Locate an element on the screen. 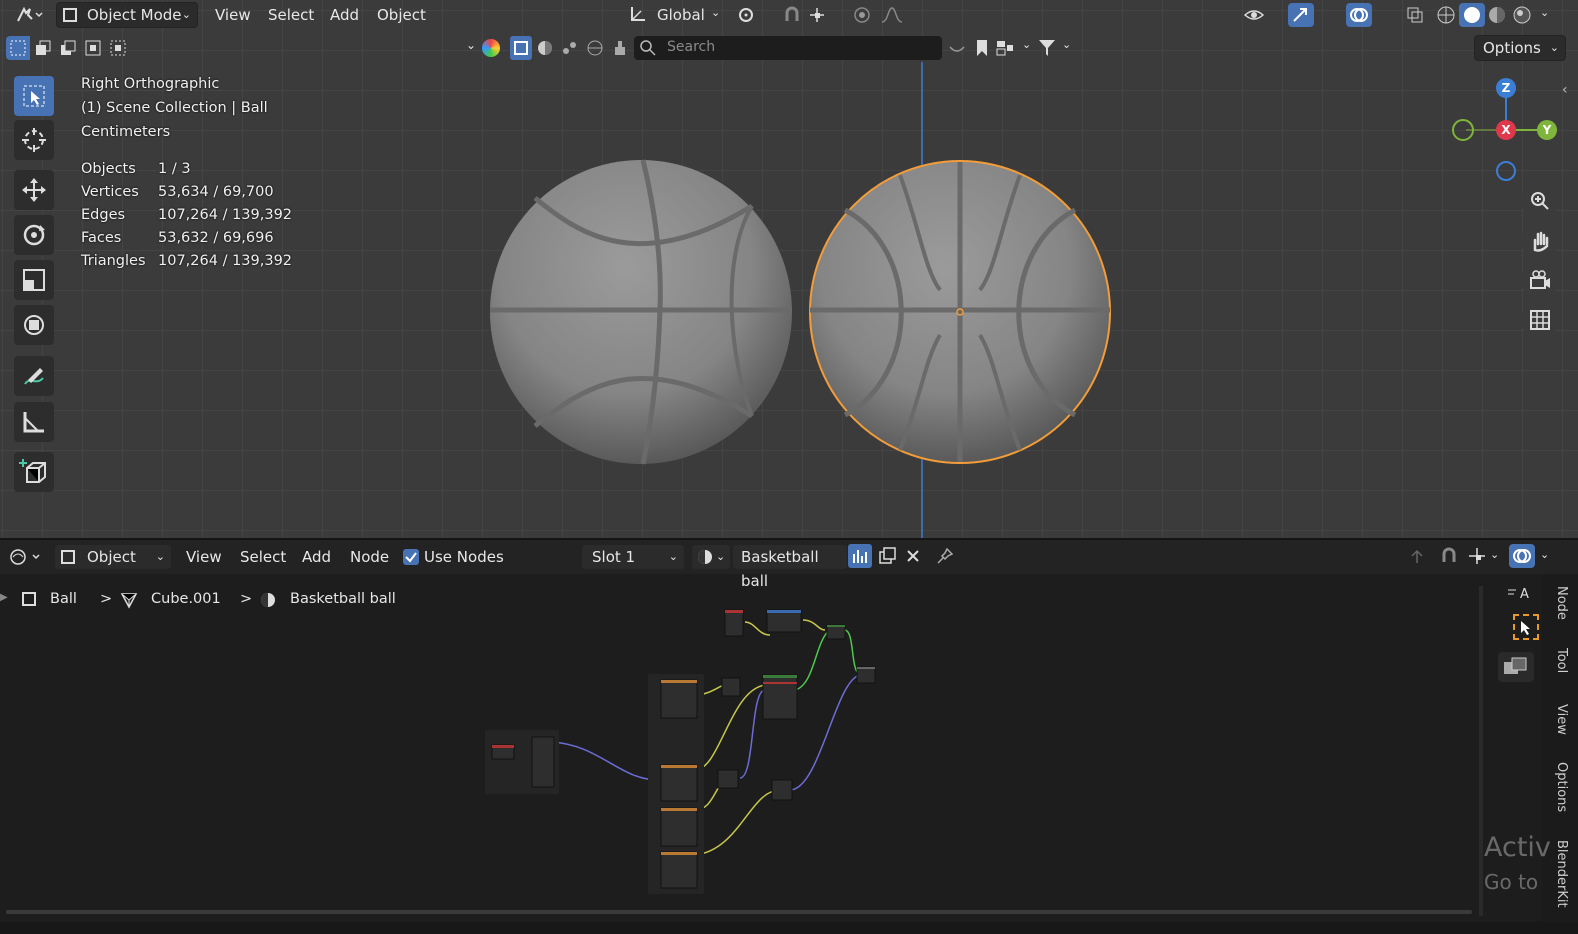  snap-grid-icon is located at coordinates (1477, 556).